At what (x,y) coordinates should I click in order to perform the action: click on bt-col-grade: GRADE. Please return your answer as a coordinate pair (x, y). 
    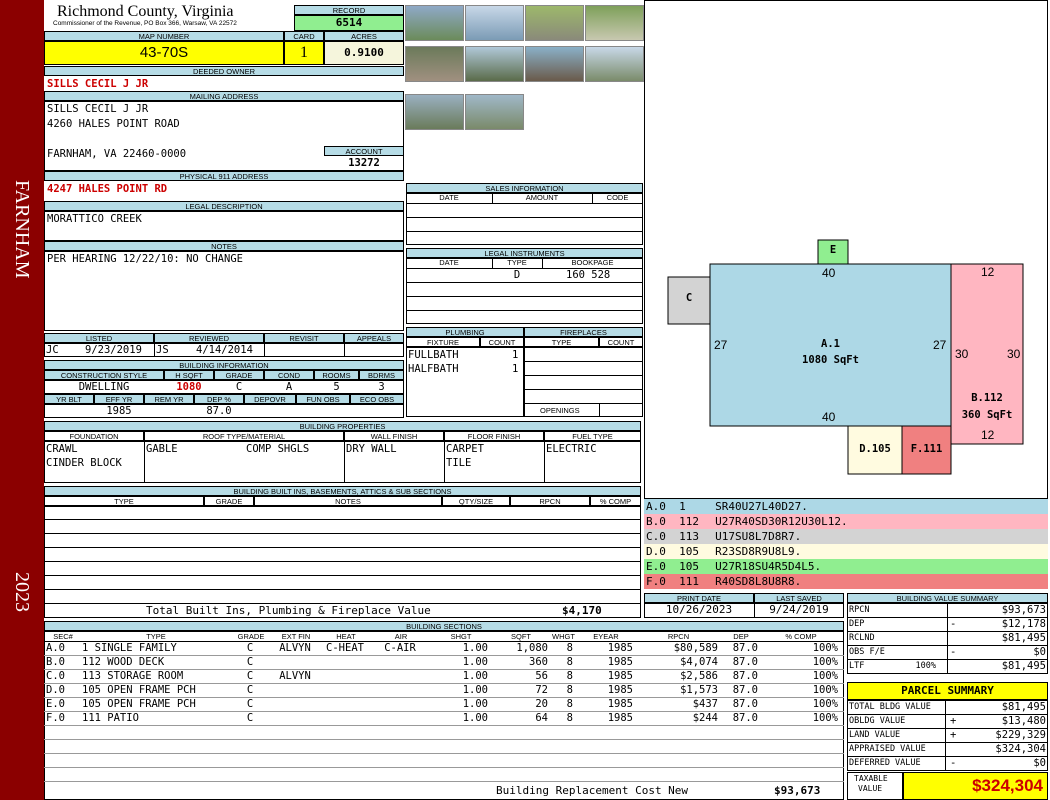
    Looking at the image, I should click on (229, 501).